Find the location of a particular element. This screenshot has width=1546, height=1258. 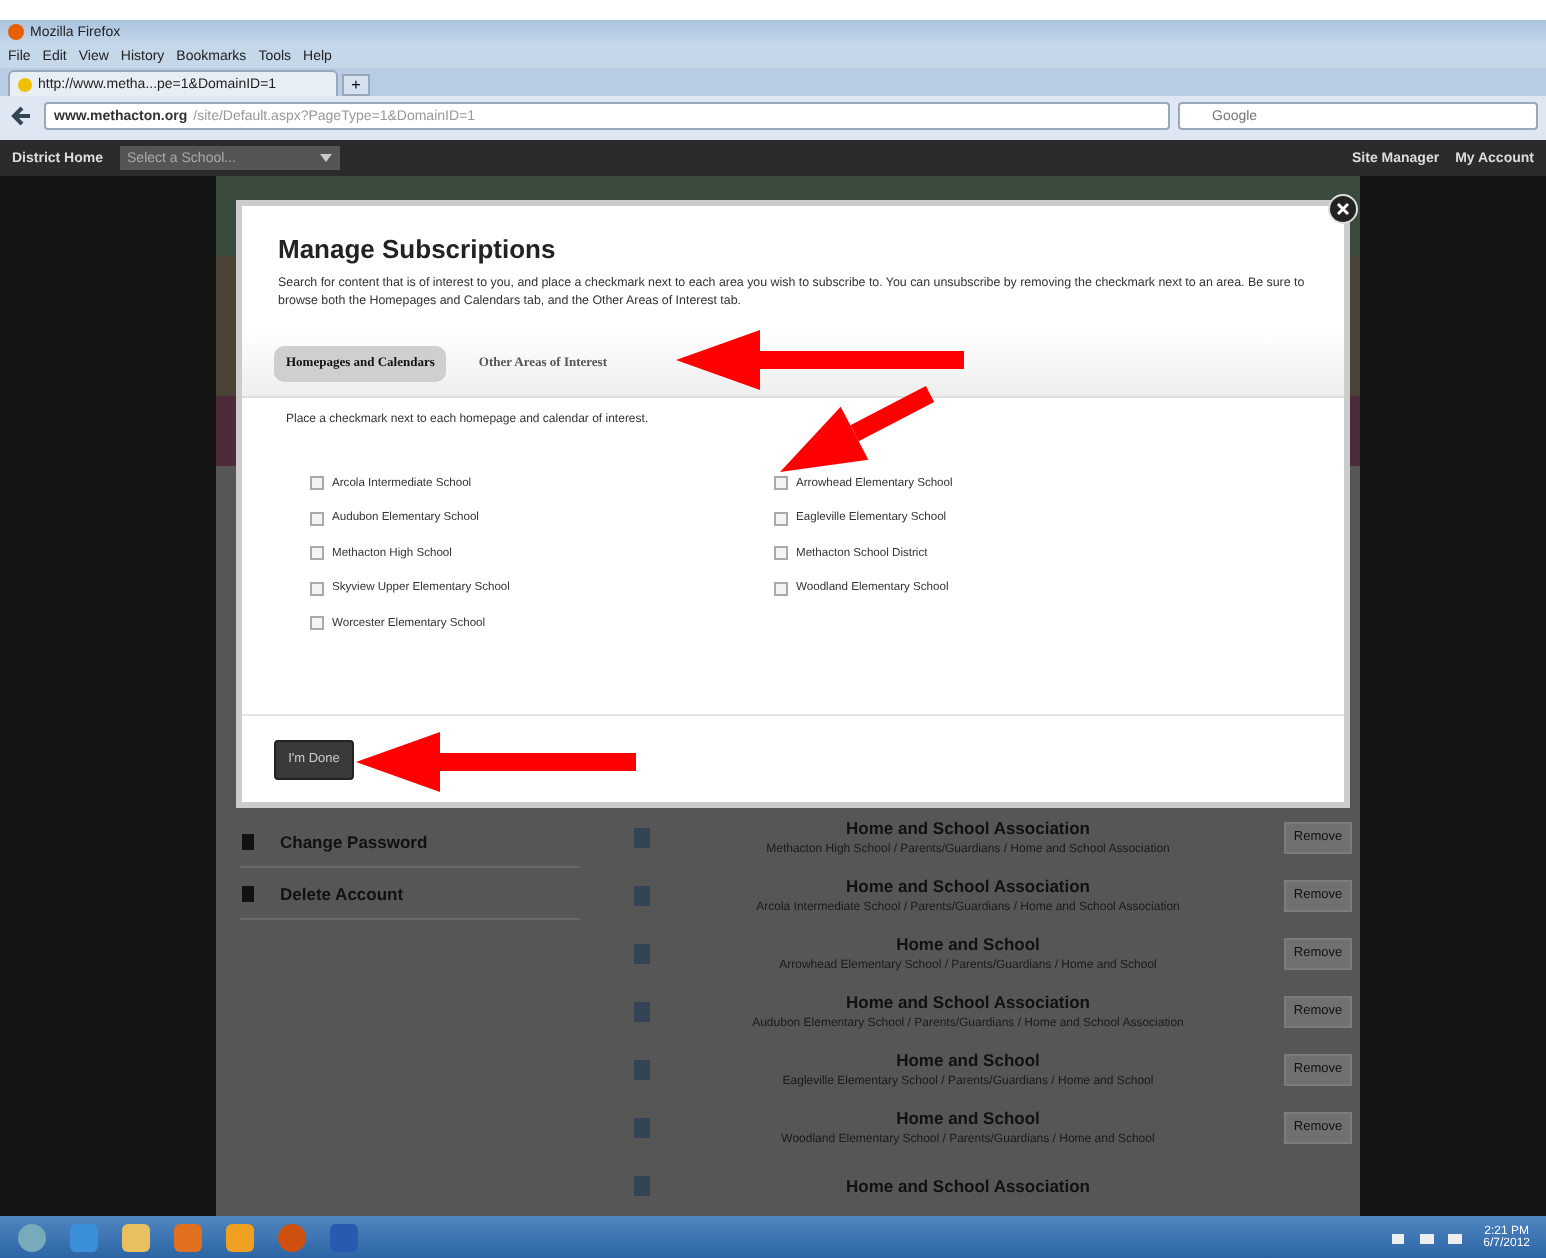

dialog-title: Manage Subscriptions is located at coordinates (418, 249).